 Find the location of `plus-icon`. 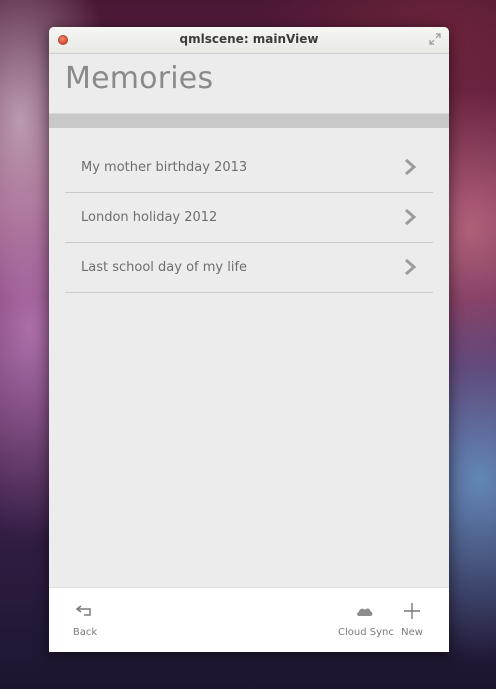

plus-icon is located at coordinates (412, 611).